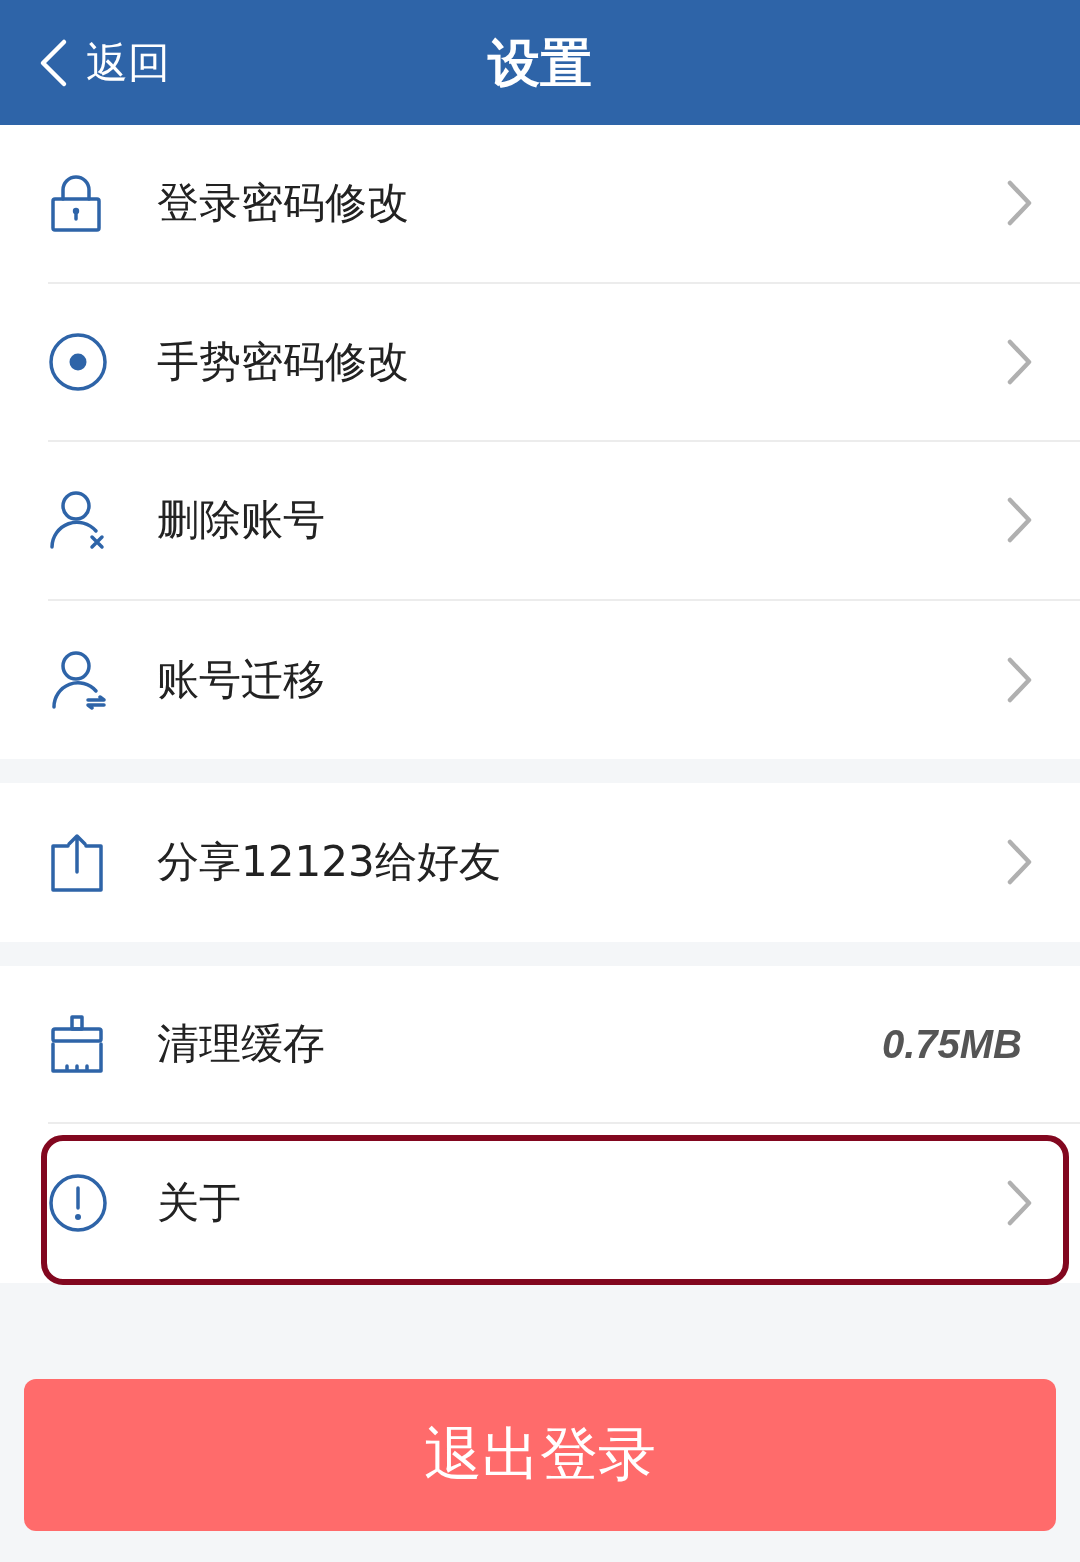 Image resolution: width=1080 pixels, height=1562 pixels. Describe the element at coordinates (540, 679) in the screenshot. I see `settings-row: 账号迁移` at that location.